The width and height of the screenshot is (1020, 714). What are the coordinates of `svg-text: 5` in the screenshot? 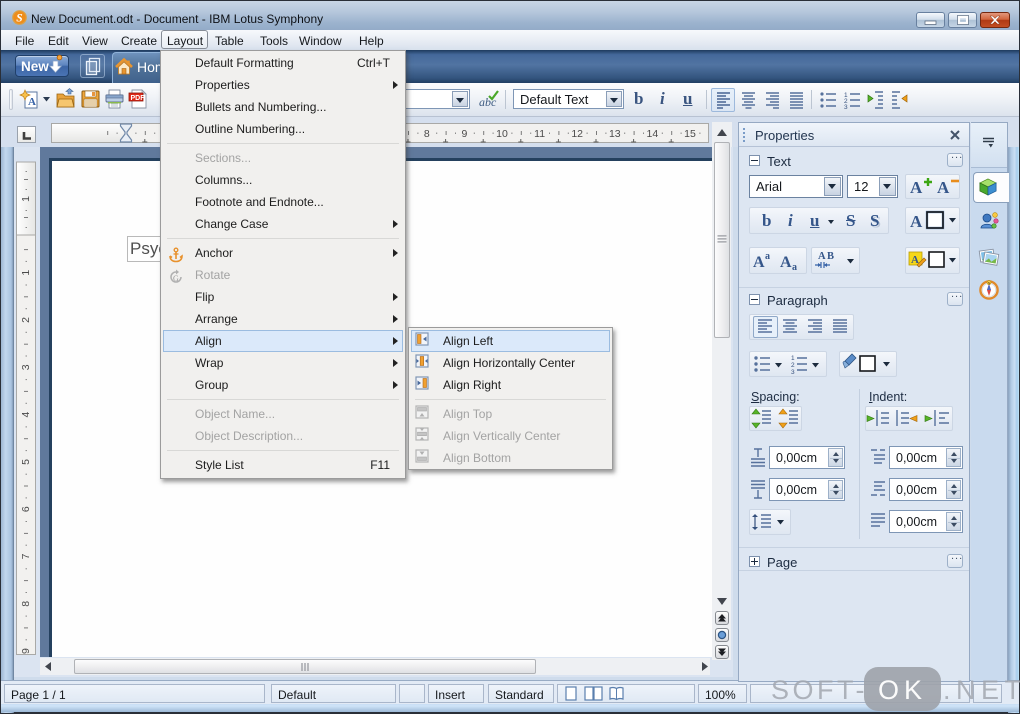 It's located at (26, 462).